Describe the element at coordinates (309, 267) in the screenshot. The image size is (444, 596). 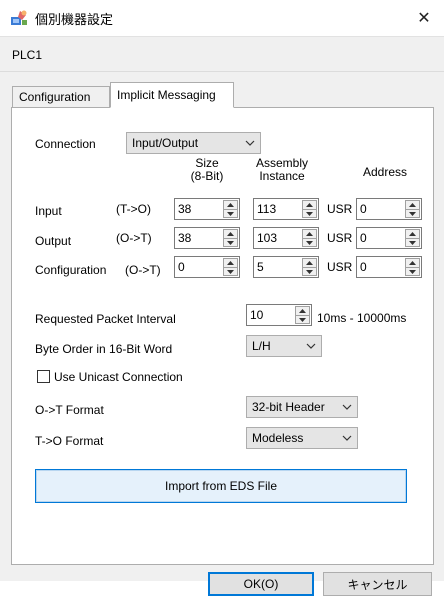
I see `configuration-instance-spin-buttons` at that location.